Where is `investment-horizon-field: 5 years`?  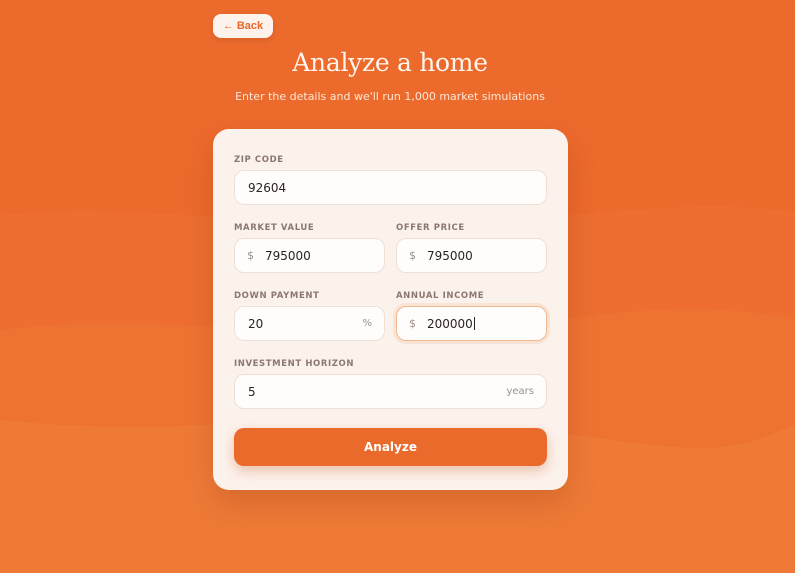 investment-horizon-field: 5 years is located at coordinates (390, 391).